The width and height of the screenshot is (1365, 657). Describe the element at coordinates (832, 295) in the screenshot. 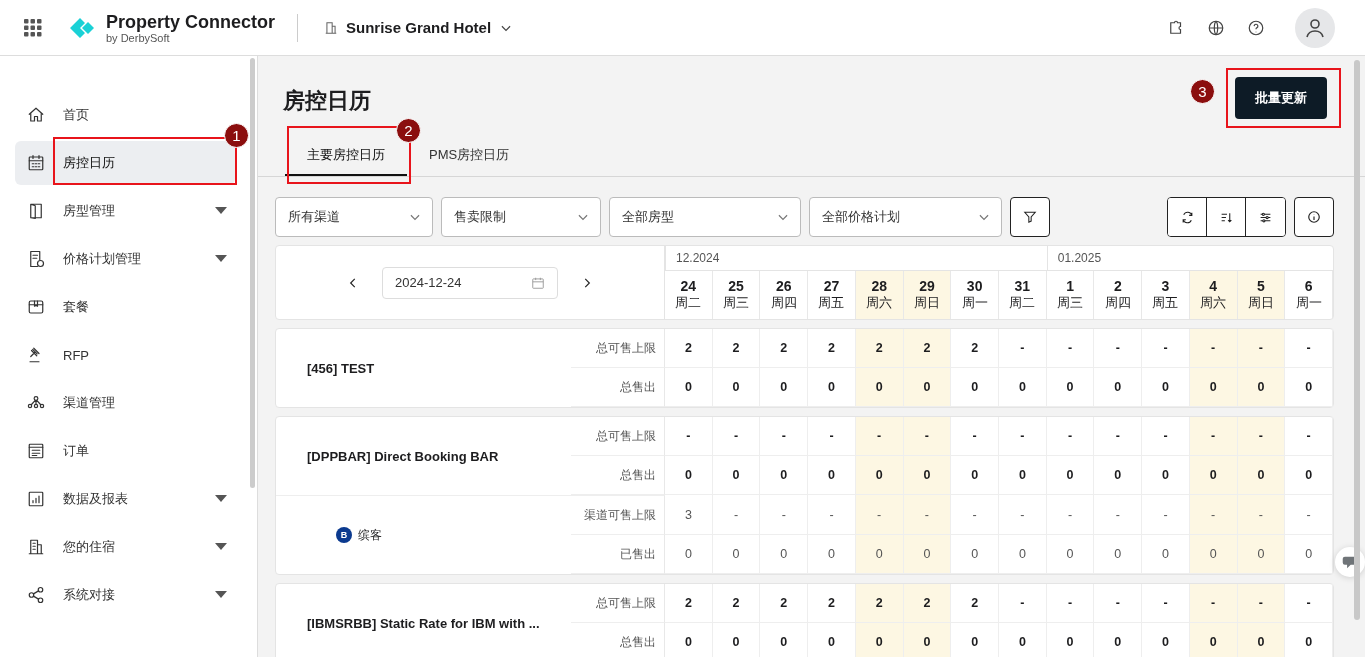

I see `day-header: 27 周五` at that location.